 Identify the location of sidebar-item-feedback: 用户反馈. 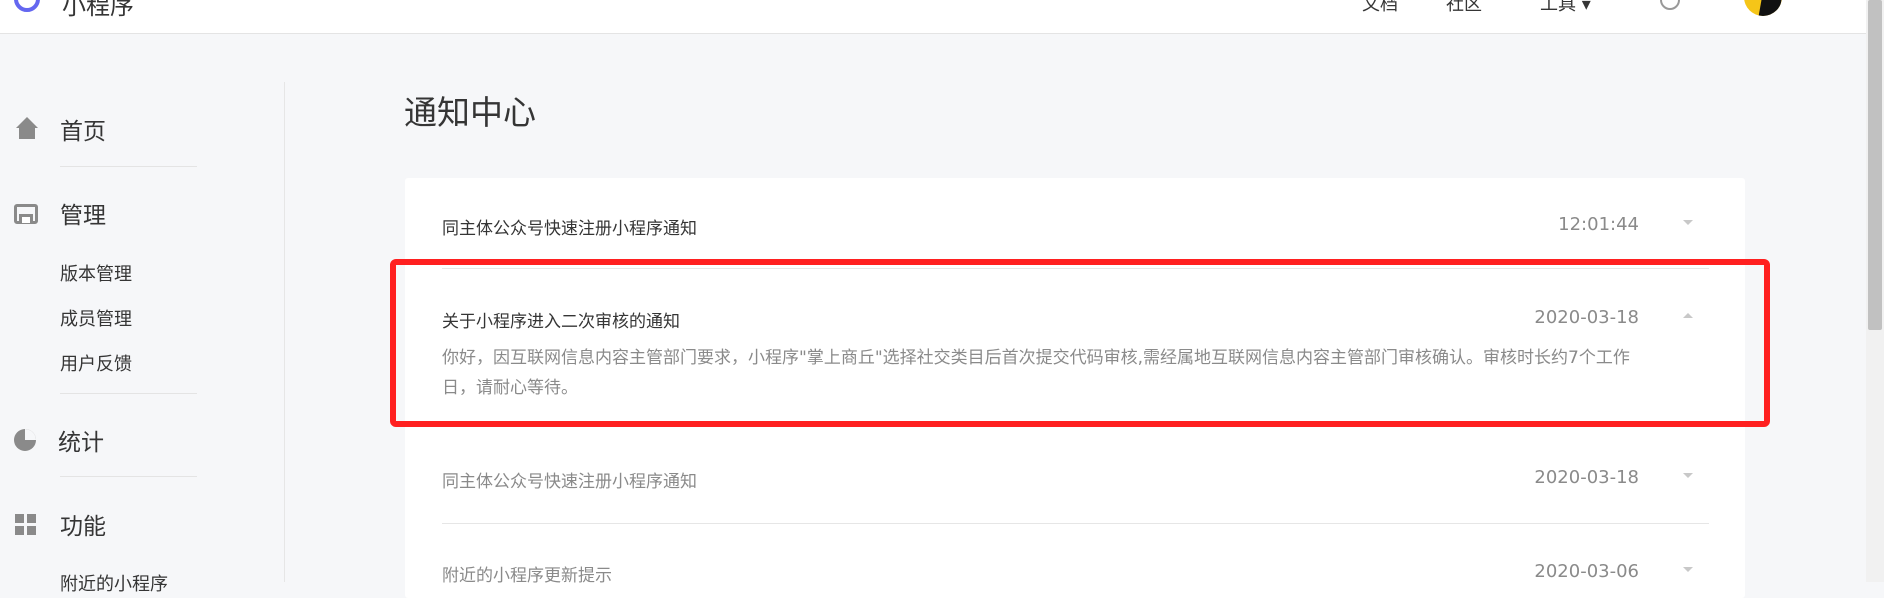
(96, 363).